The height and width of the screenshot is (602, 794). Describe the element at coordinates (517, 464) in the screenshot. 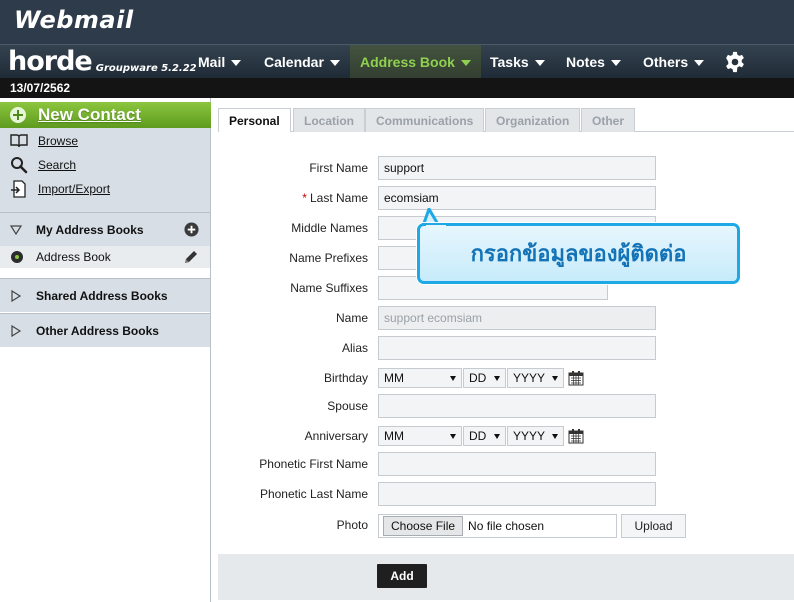

I see `phonetic-first-name-field` at that location.